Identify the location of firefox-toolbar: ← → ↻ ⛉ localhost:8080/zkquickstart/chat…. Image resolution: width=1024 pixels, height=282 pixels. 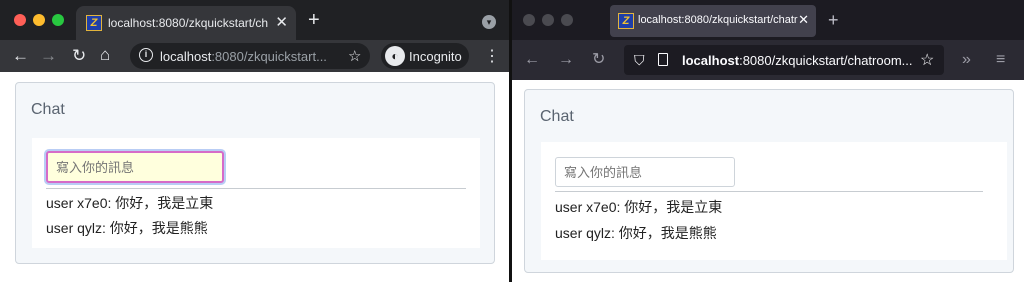
(768, 60).